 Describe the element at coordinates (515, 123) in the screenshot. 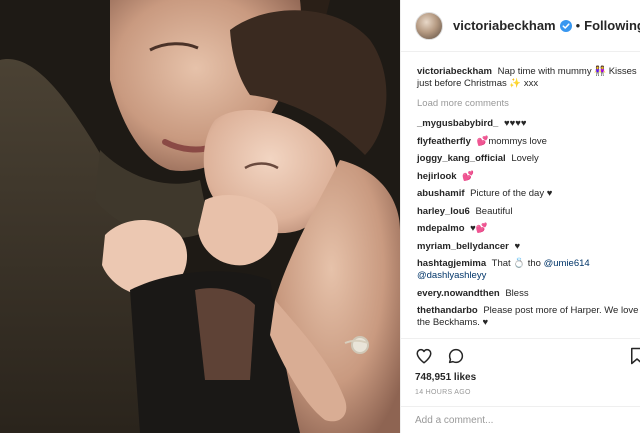

I see `comment-text: ♥♥♥♥` at that location.